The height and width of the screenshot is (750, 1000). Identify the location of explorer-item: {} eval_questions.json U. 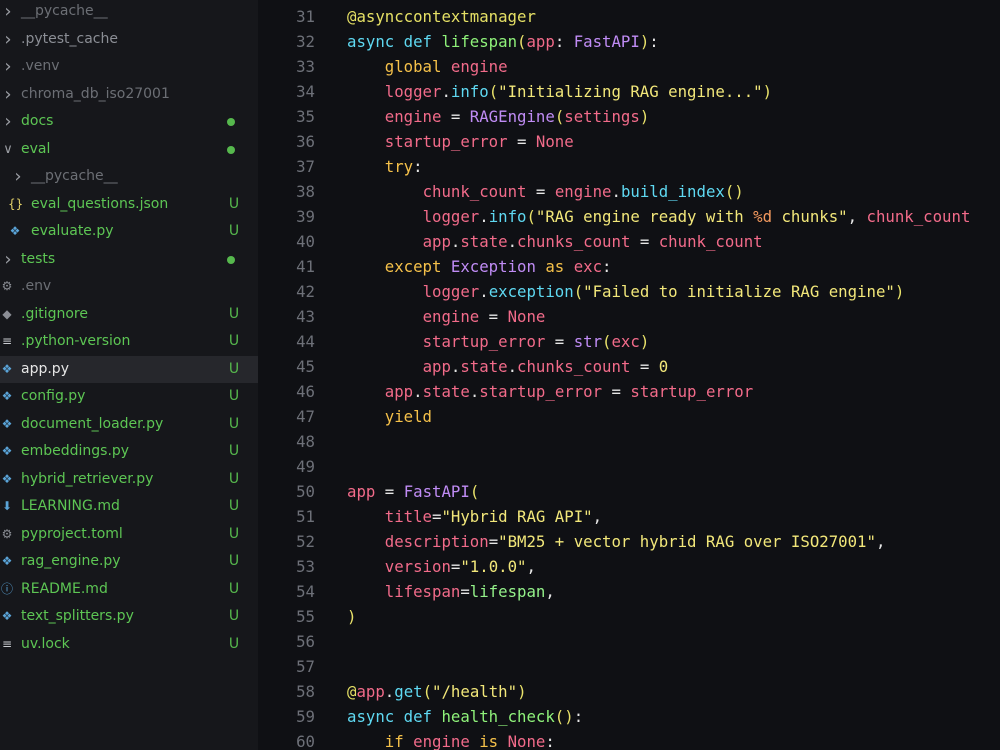
(129, 204).